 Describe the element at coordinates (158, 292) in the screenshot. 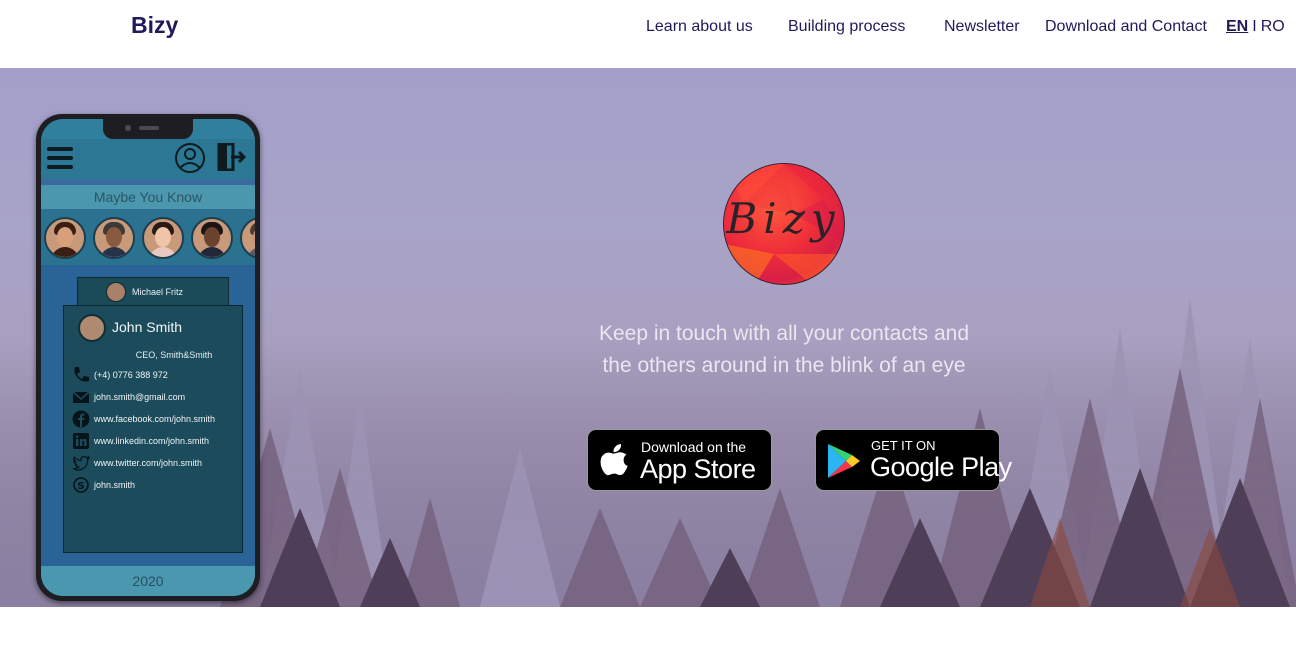

I see `contact-name: Michael Fritz` at that location.